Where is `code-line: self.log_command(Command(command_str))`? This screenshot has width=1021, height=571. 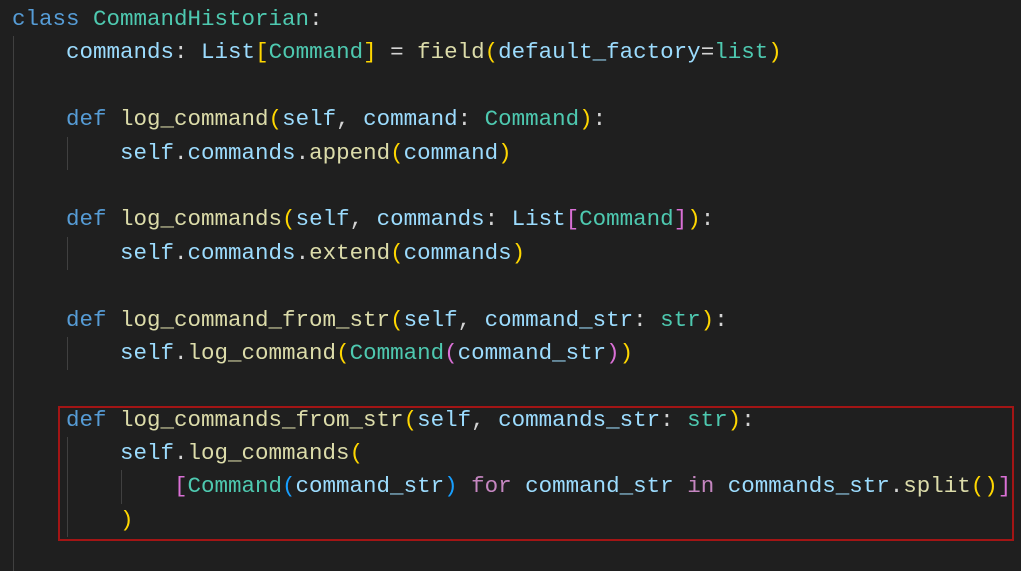 code-line: self.log_command(Command(command_str)) is located at coordinates (510, 353).